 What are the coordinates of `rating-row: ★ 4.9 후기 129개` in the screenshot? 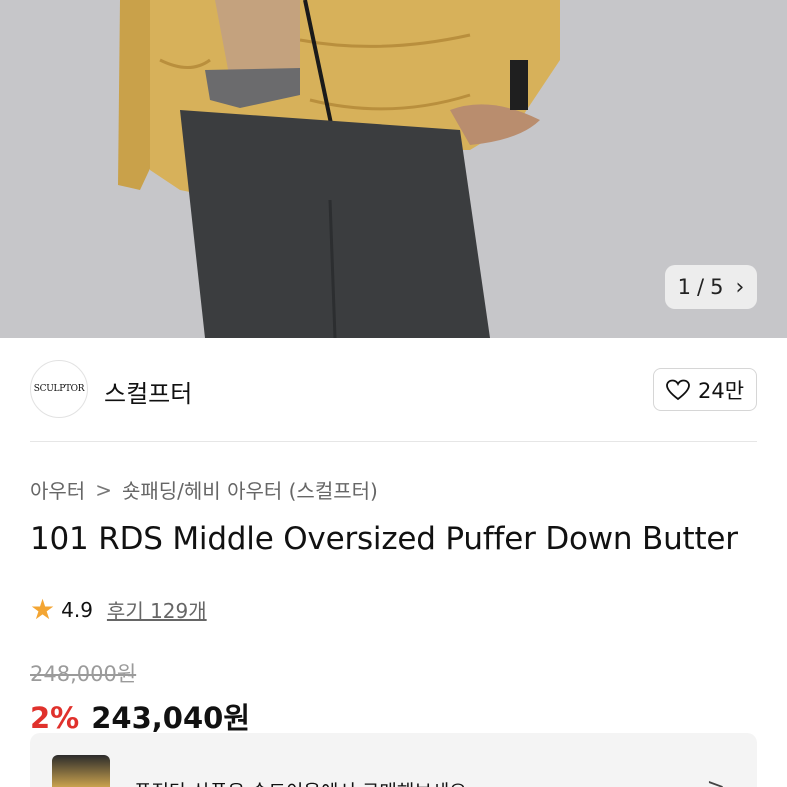 It's located at (118, 609).